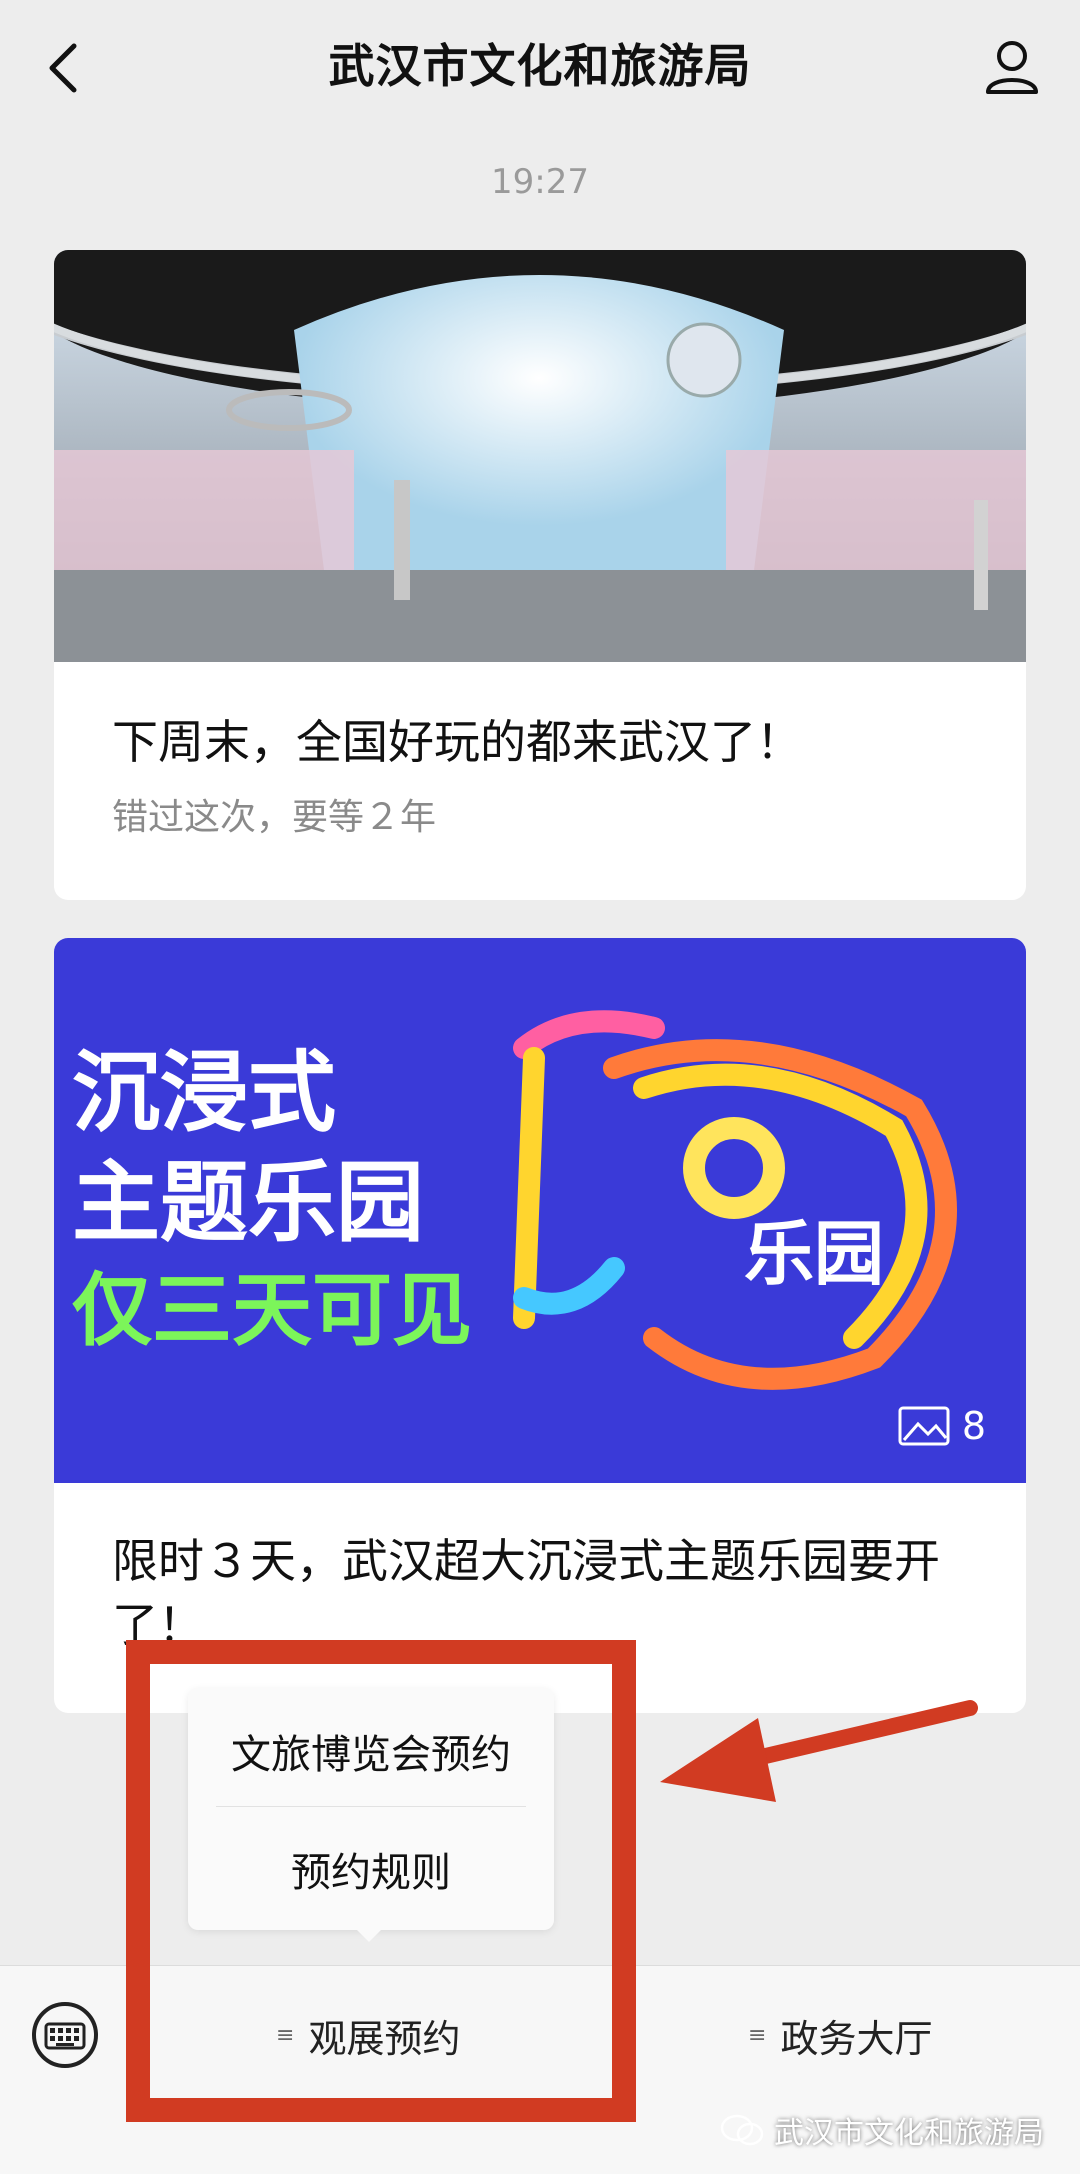 This screenshot has height=2174, width=1080. I want to click on image-count: 8, so click(973, 1426).